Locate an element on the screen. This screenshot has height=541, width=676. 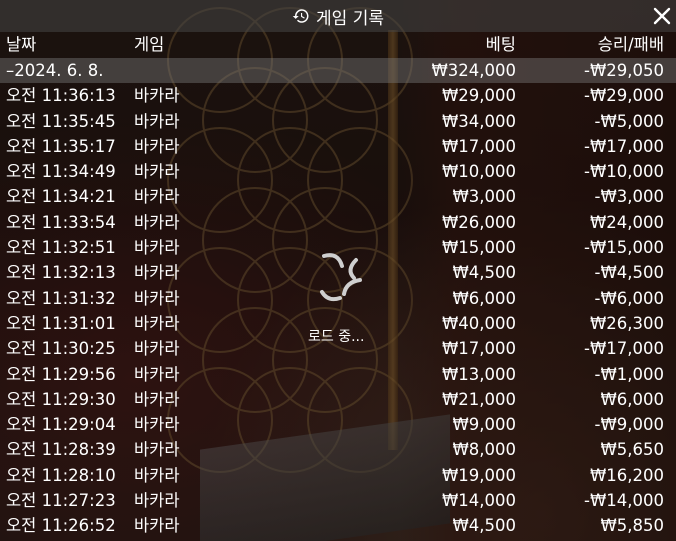
column-header-result: 승리/패배 is located at coordinates (630, 44).